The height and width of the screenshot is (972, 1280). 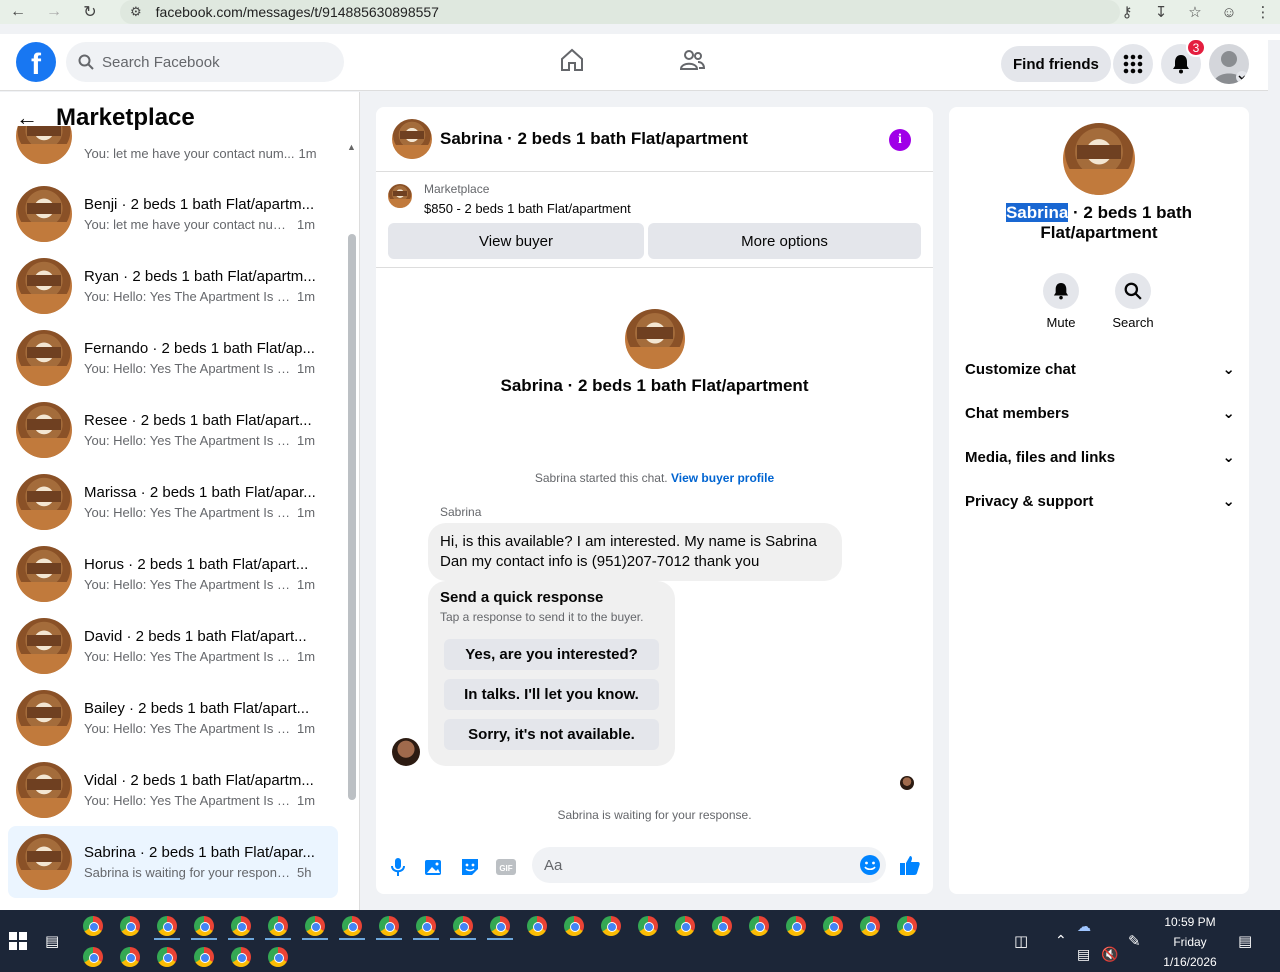 I want to click on chat-members-section: Chat members ⌄, so click(x=1100, y=413).